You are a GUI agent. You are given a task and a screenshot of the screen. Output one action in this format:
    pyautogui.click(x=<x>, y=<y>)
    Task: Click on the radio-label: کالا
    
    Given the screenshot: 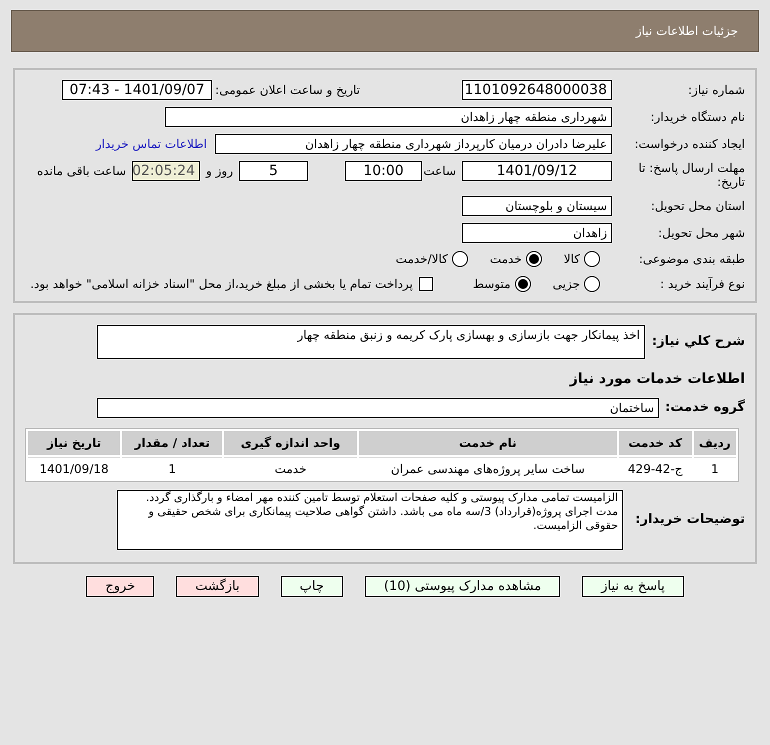 What is the action you would take?
    pyautogui.click(x=572, y=259)
    